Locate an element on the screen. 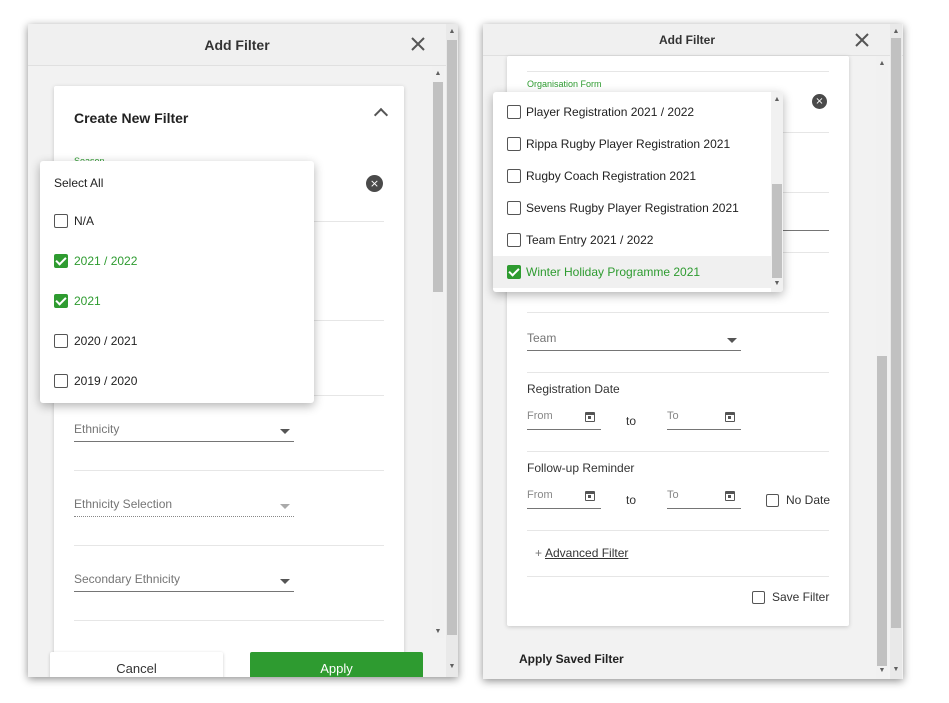 The width and height of the screenshot is (949, 703). apply-saved-filter-title: Apply Saved Filter is located at coordinates (571, 659).